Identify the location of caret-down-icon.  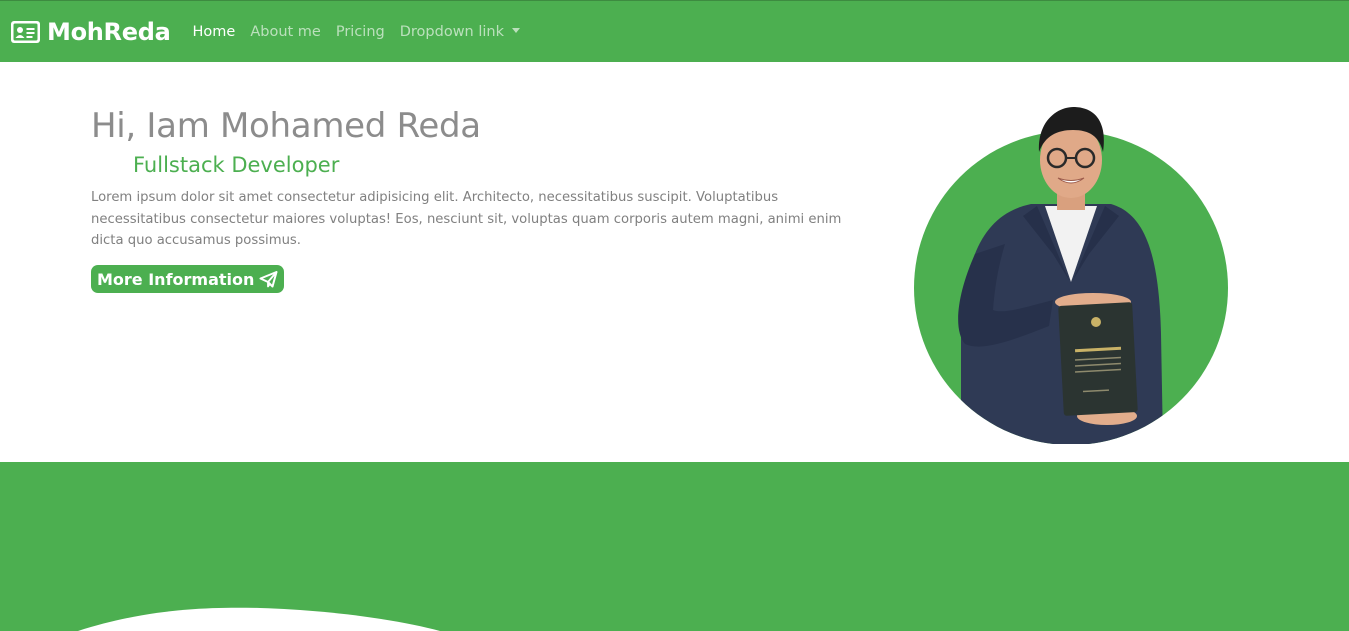
(516, 30).